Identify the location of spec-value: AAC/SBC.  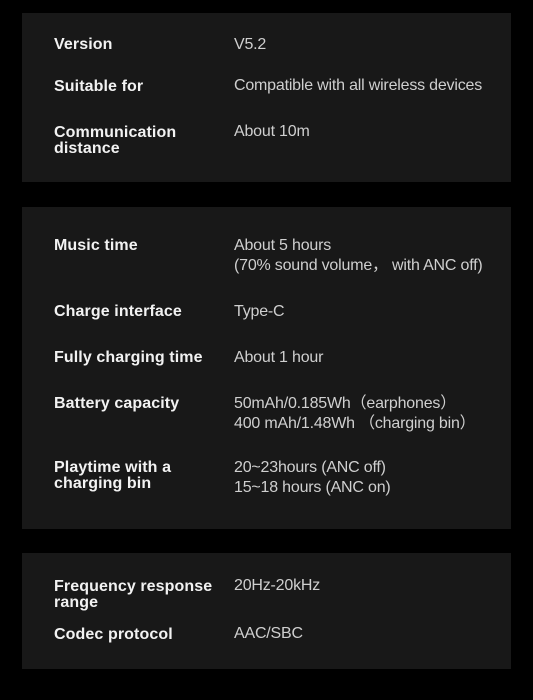
(268, 633).